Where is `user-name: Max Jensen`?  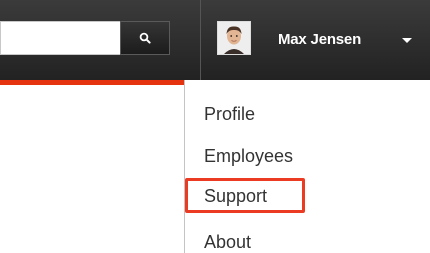
user-name: Max Jensen is located at coordinates (320, 39).